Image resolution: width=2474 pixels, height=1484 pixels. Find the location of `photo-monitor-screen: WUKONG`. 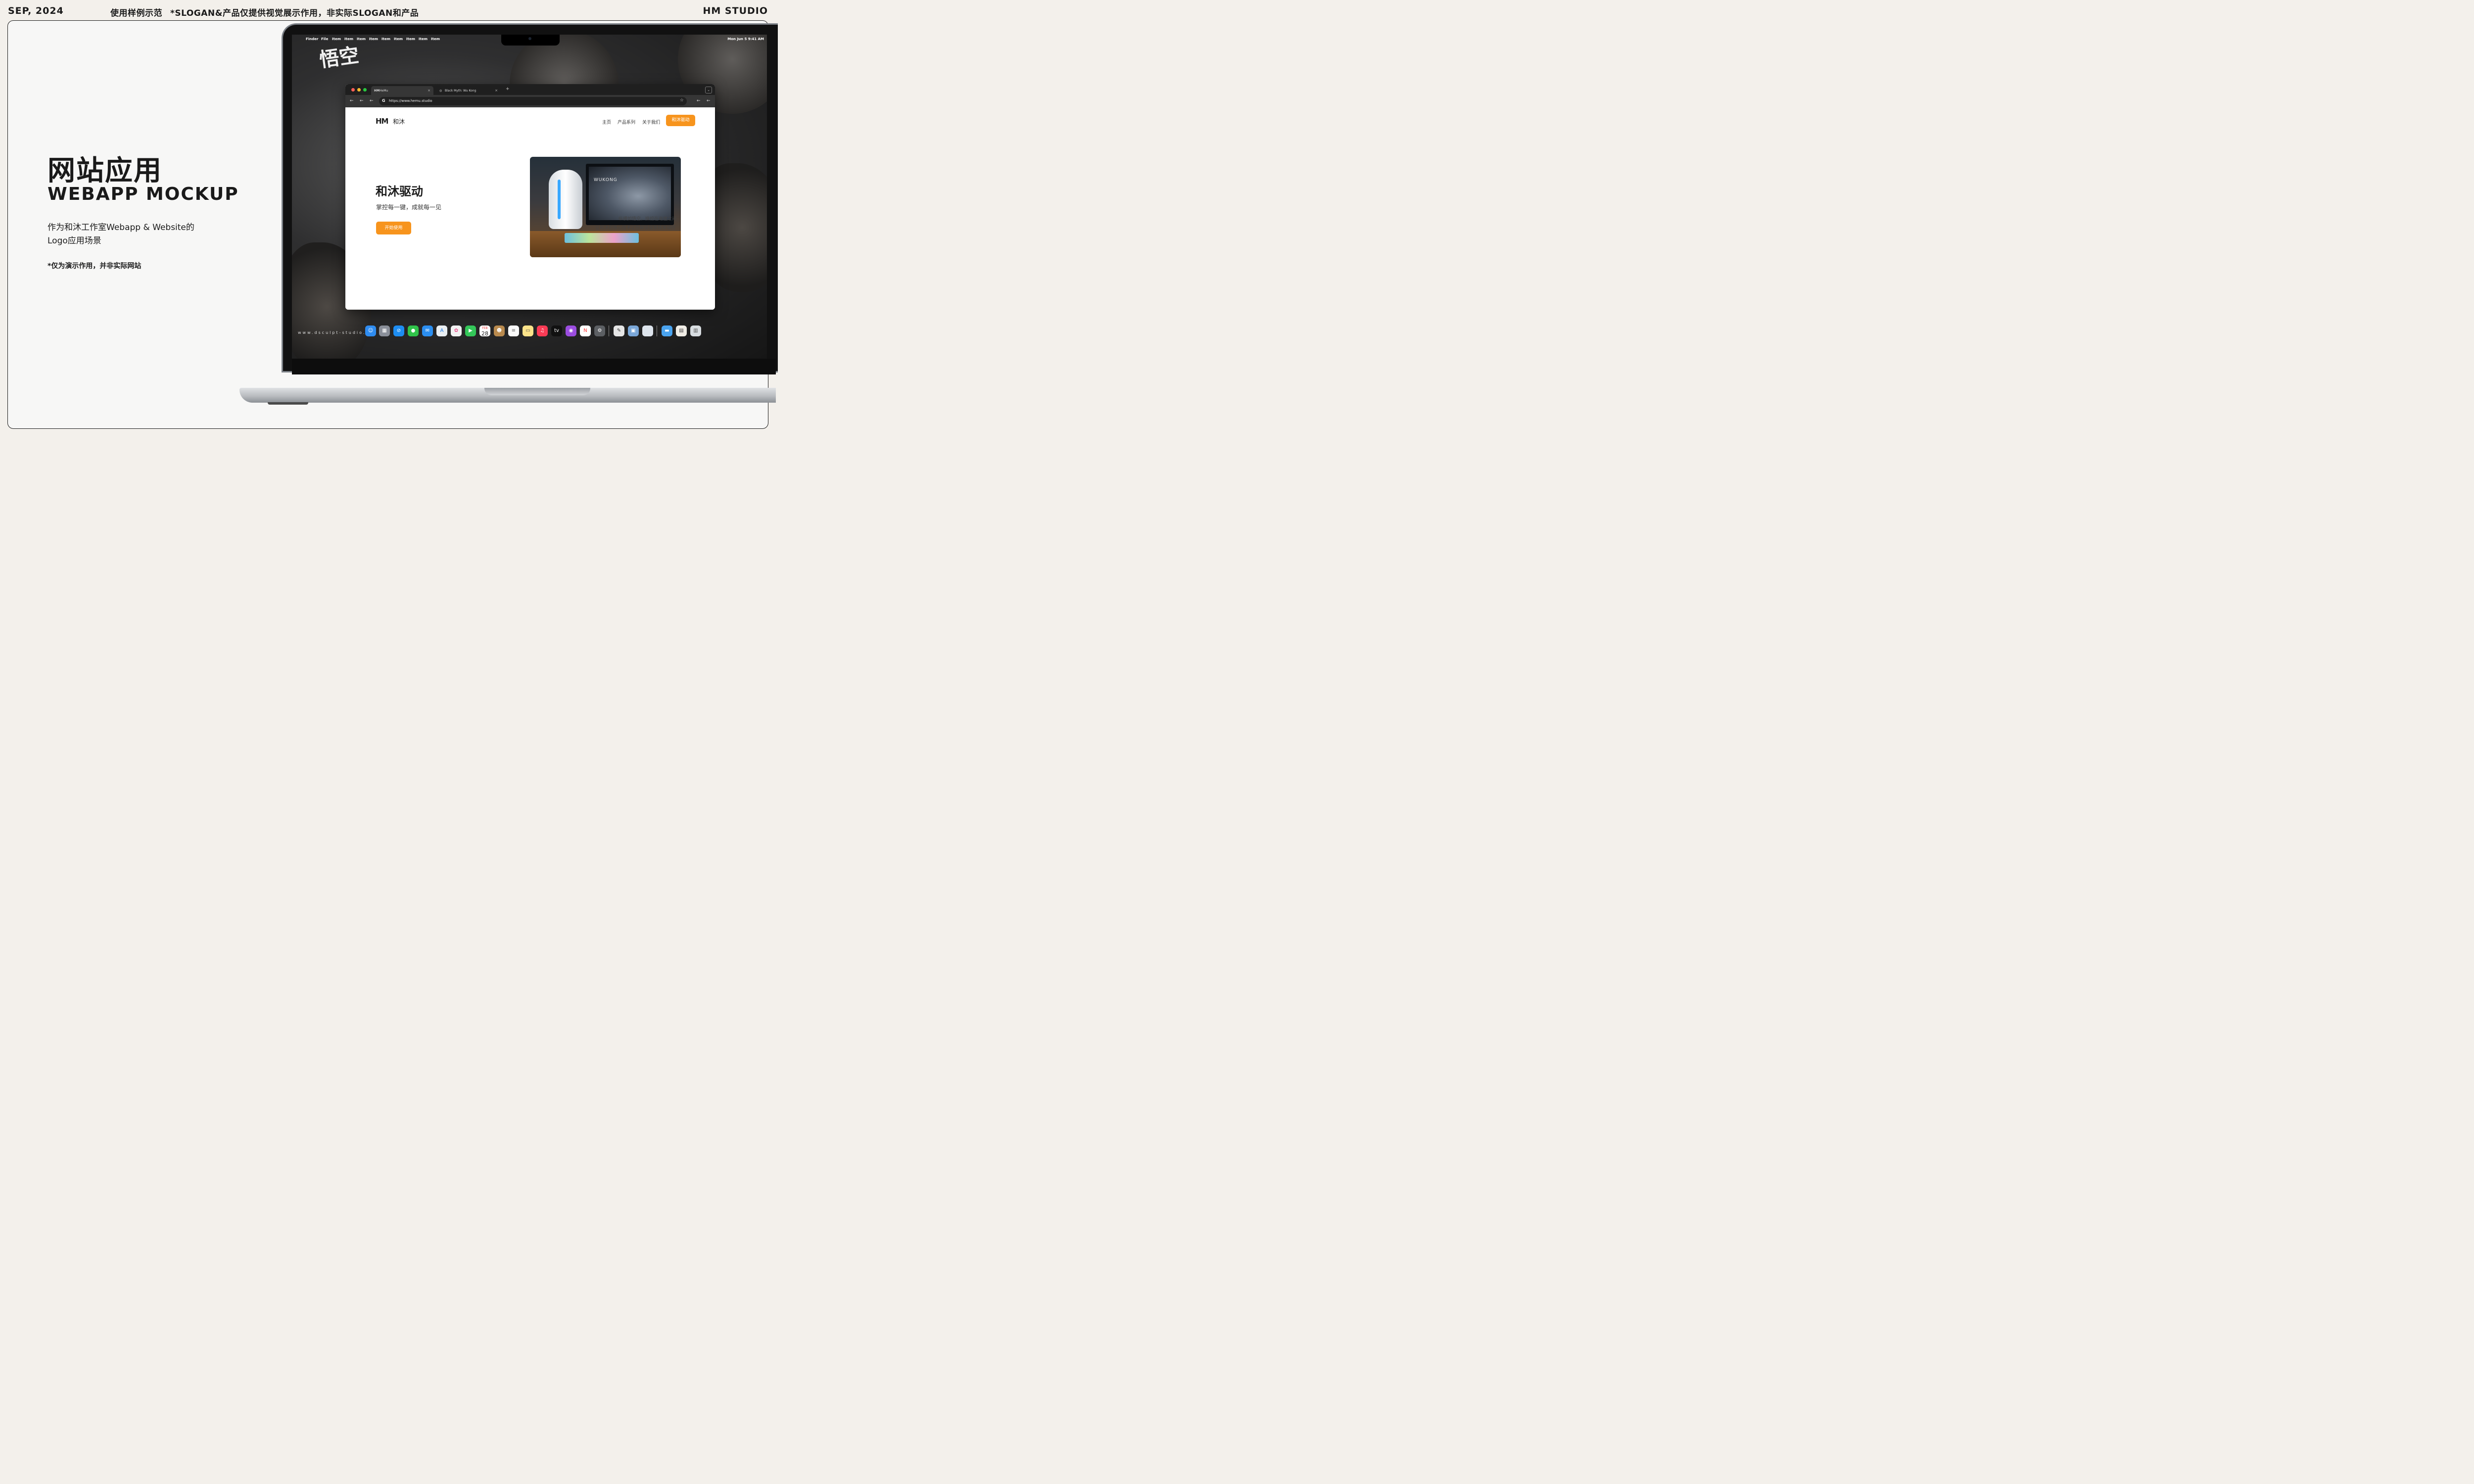

photo-monitor-screen: WUKONG is located at coordinates (630, 193).